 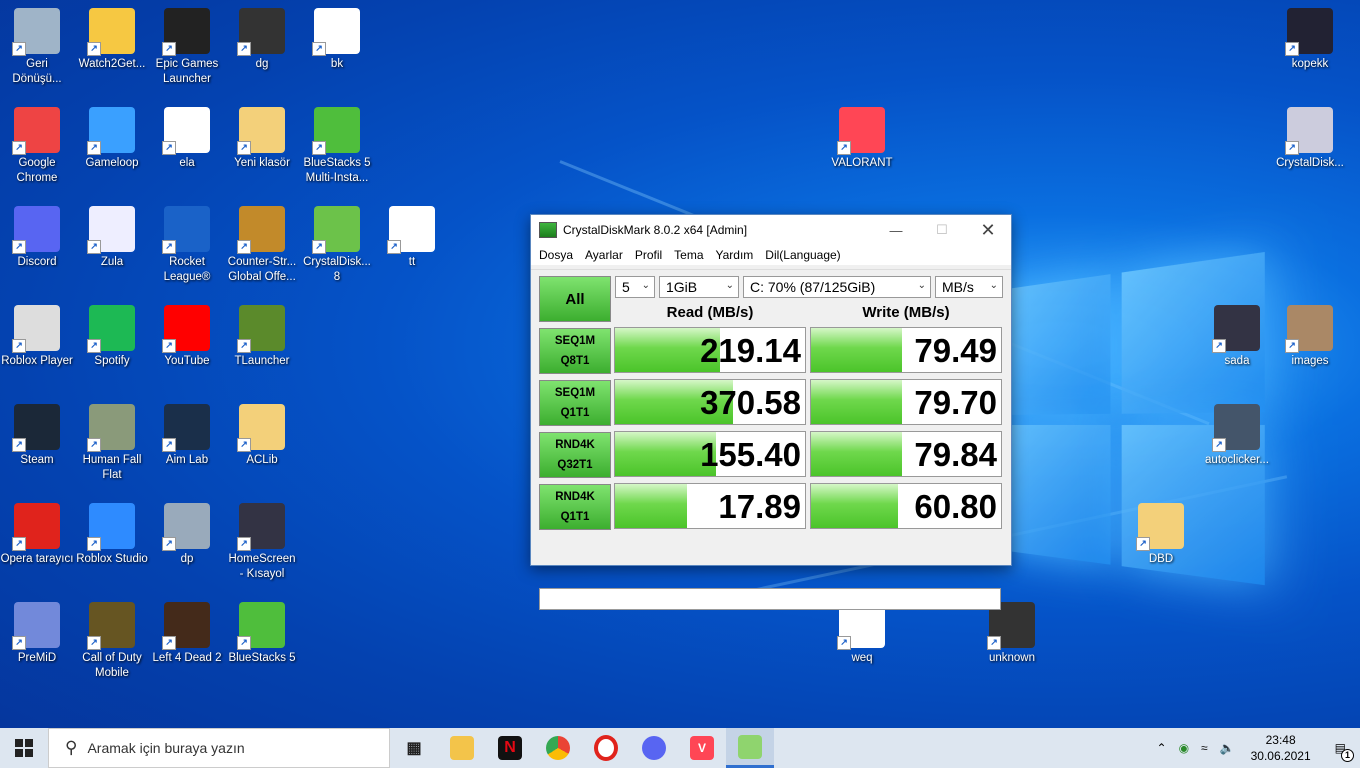 What do you see at coordinates (37, 433) in the screenshot?
I see `desktop-icon: ↗ Steam` at bounding box center [37, 433].